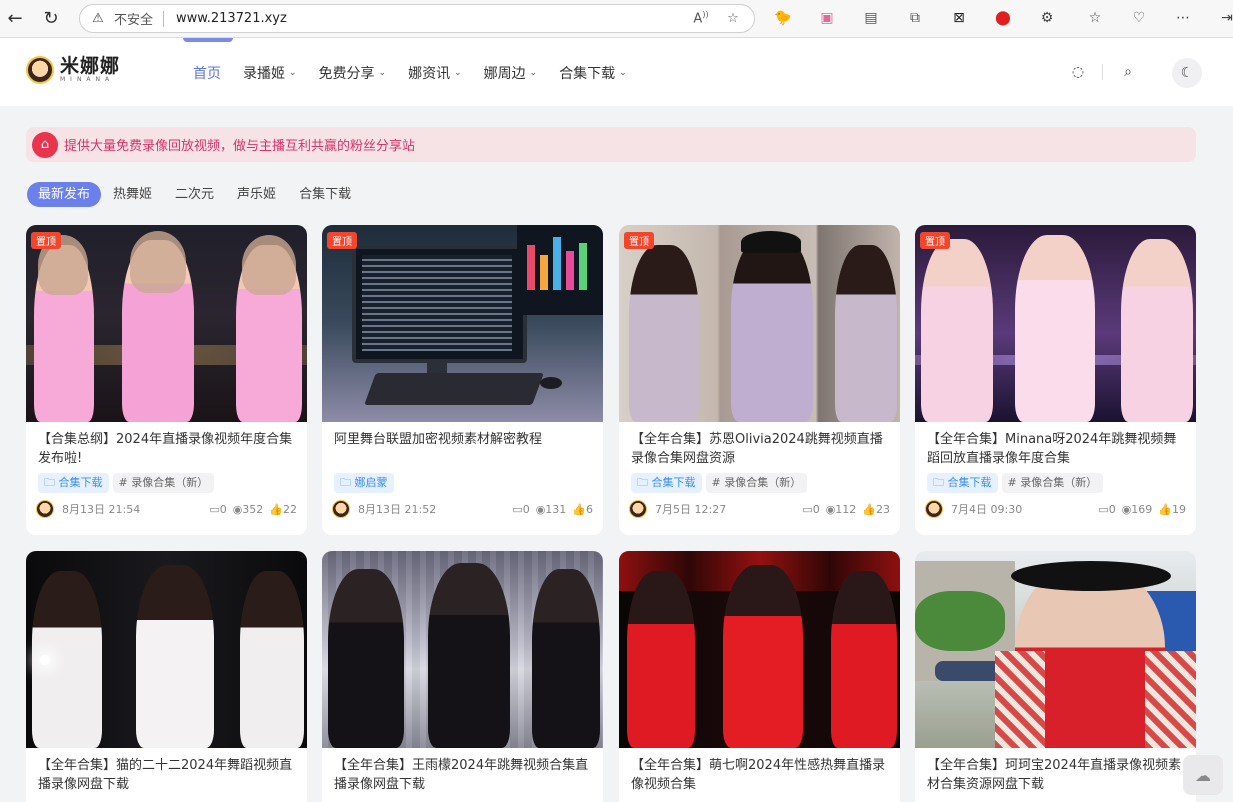  I want to click on extension-icon: ▤, so click(871, 18).